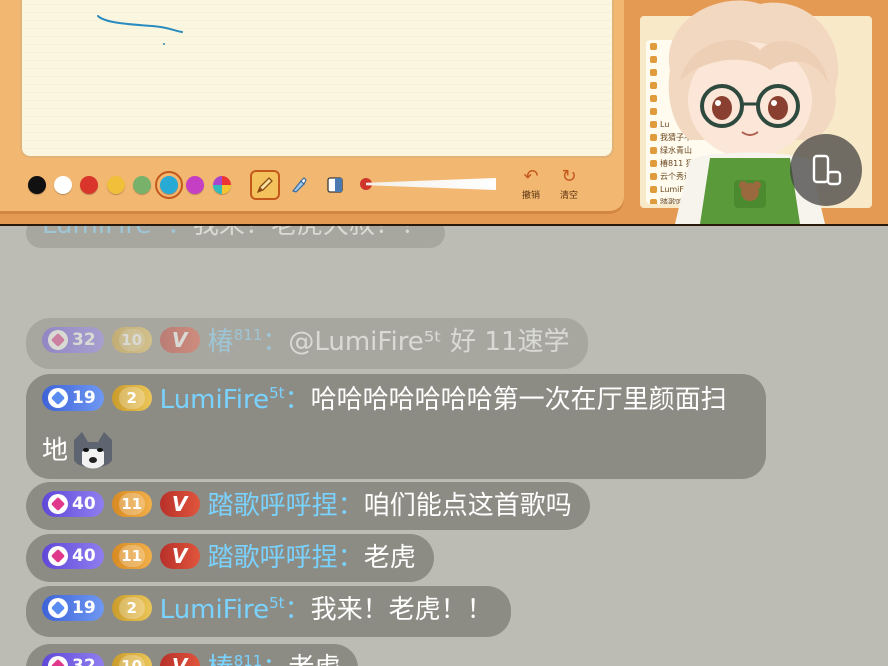 This screenshot has width=888, height=666. I want to click on chat-message: 32 10 V 椿811：@LumiFire⁵ᵗ 好 11速学, so click(307, 343).